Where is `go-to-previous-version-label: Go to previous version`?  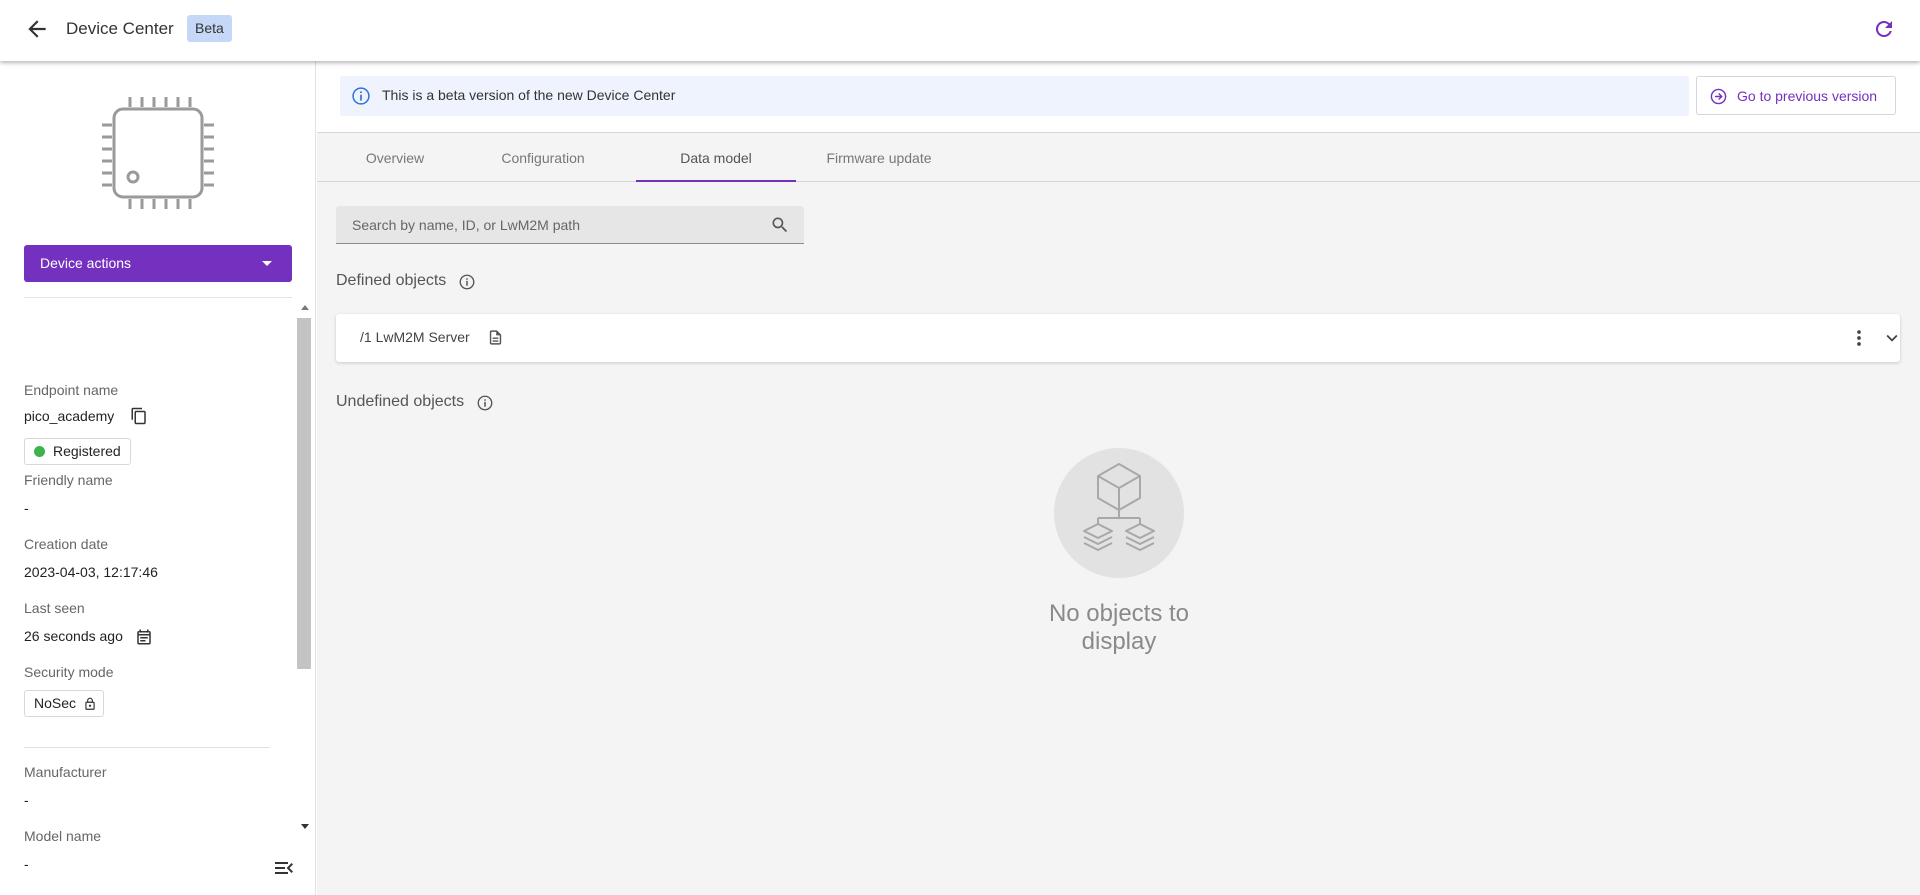 go-to-previous-version-label: Go to previous version is located at coordinates (1807, 96).